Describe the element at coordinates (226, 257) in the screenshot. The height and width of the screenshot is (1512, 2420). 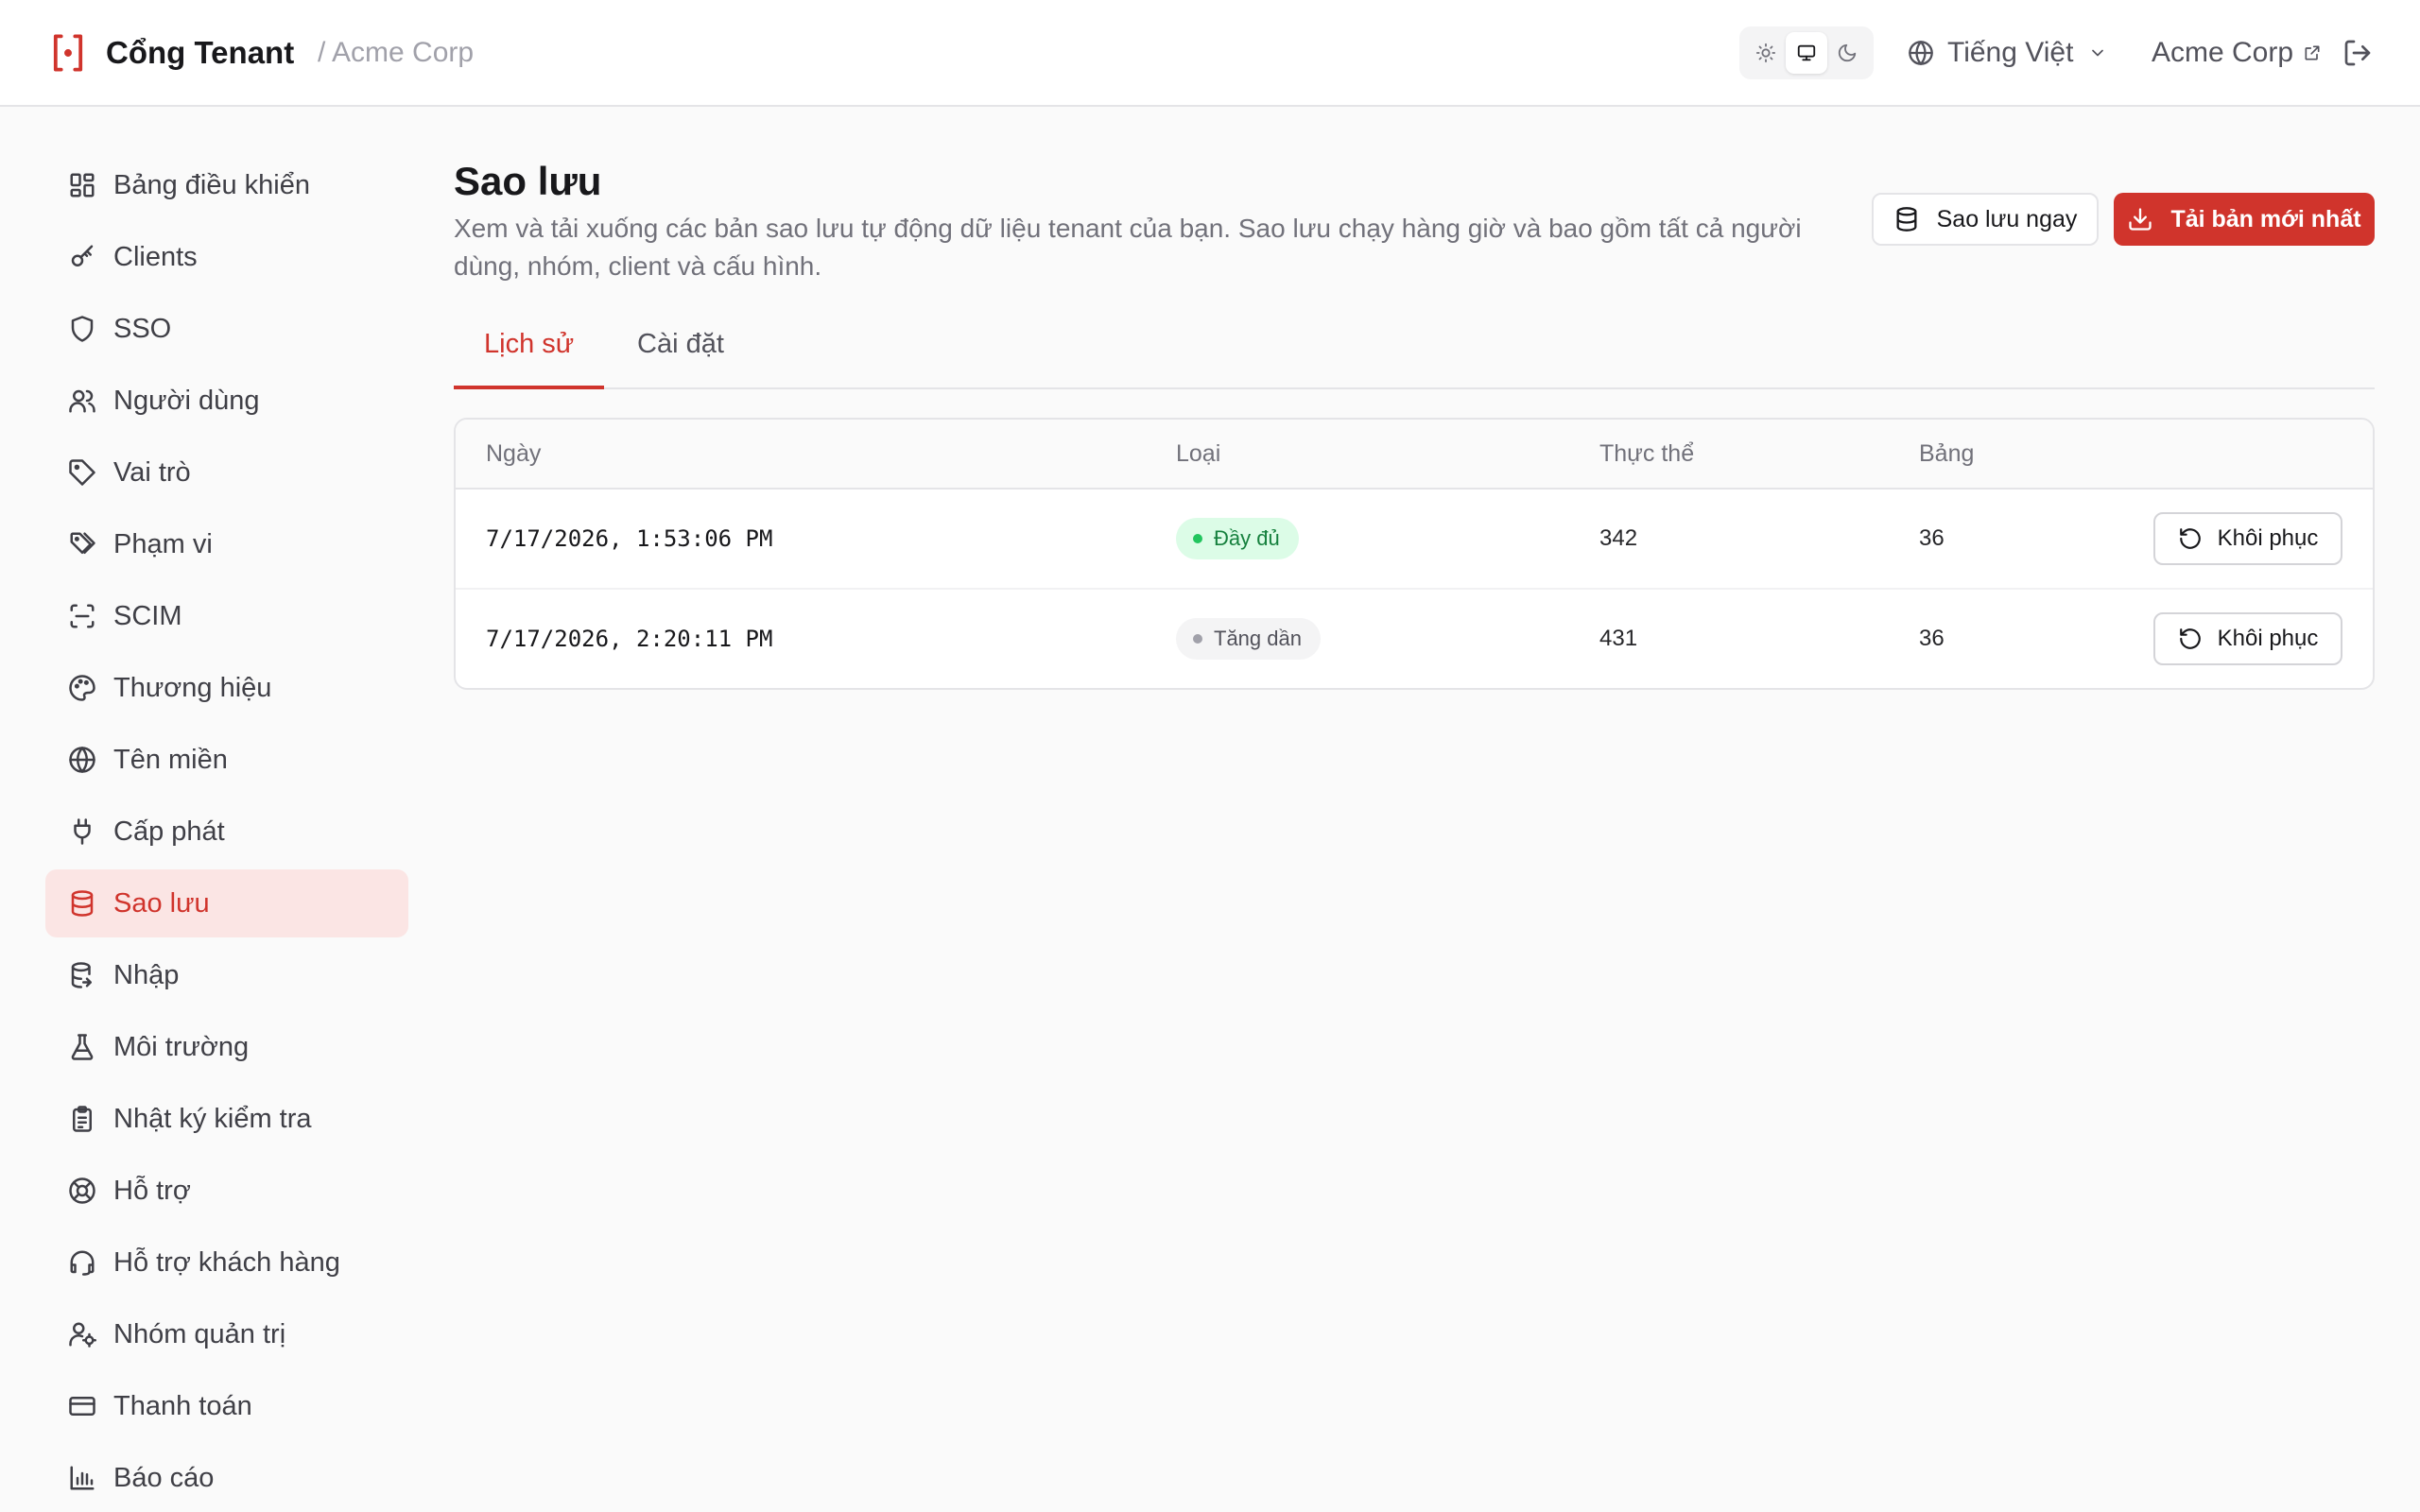
I see `sidebar-item-clients: Clients` at that location.